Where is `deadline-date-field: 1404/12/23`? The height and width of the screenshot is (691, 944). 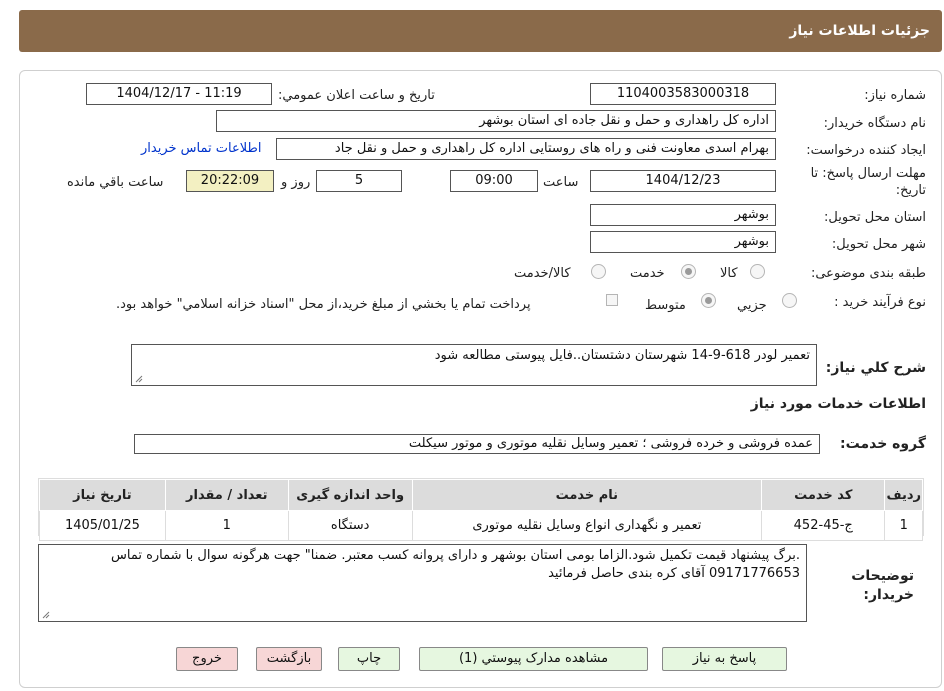 deadline-date-field: 1404/12/23 is located at coordinates (683, 181).